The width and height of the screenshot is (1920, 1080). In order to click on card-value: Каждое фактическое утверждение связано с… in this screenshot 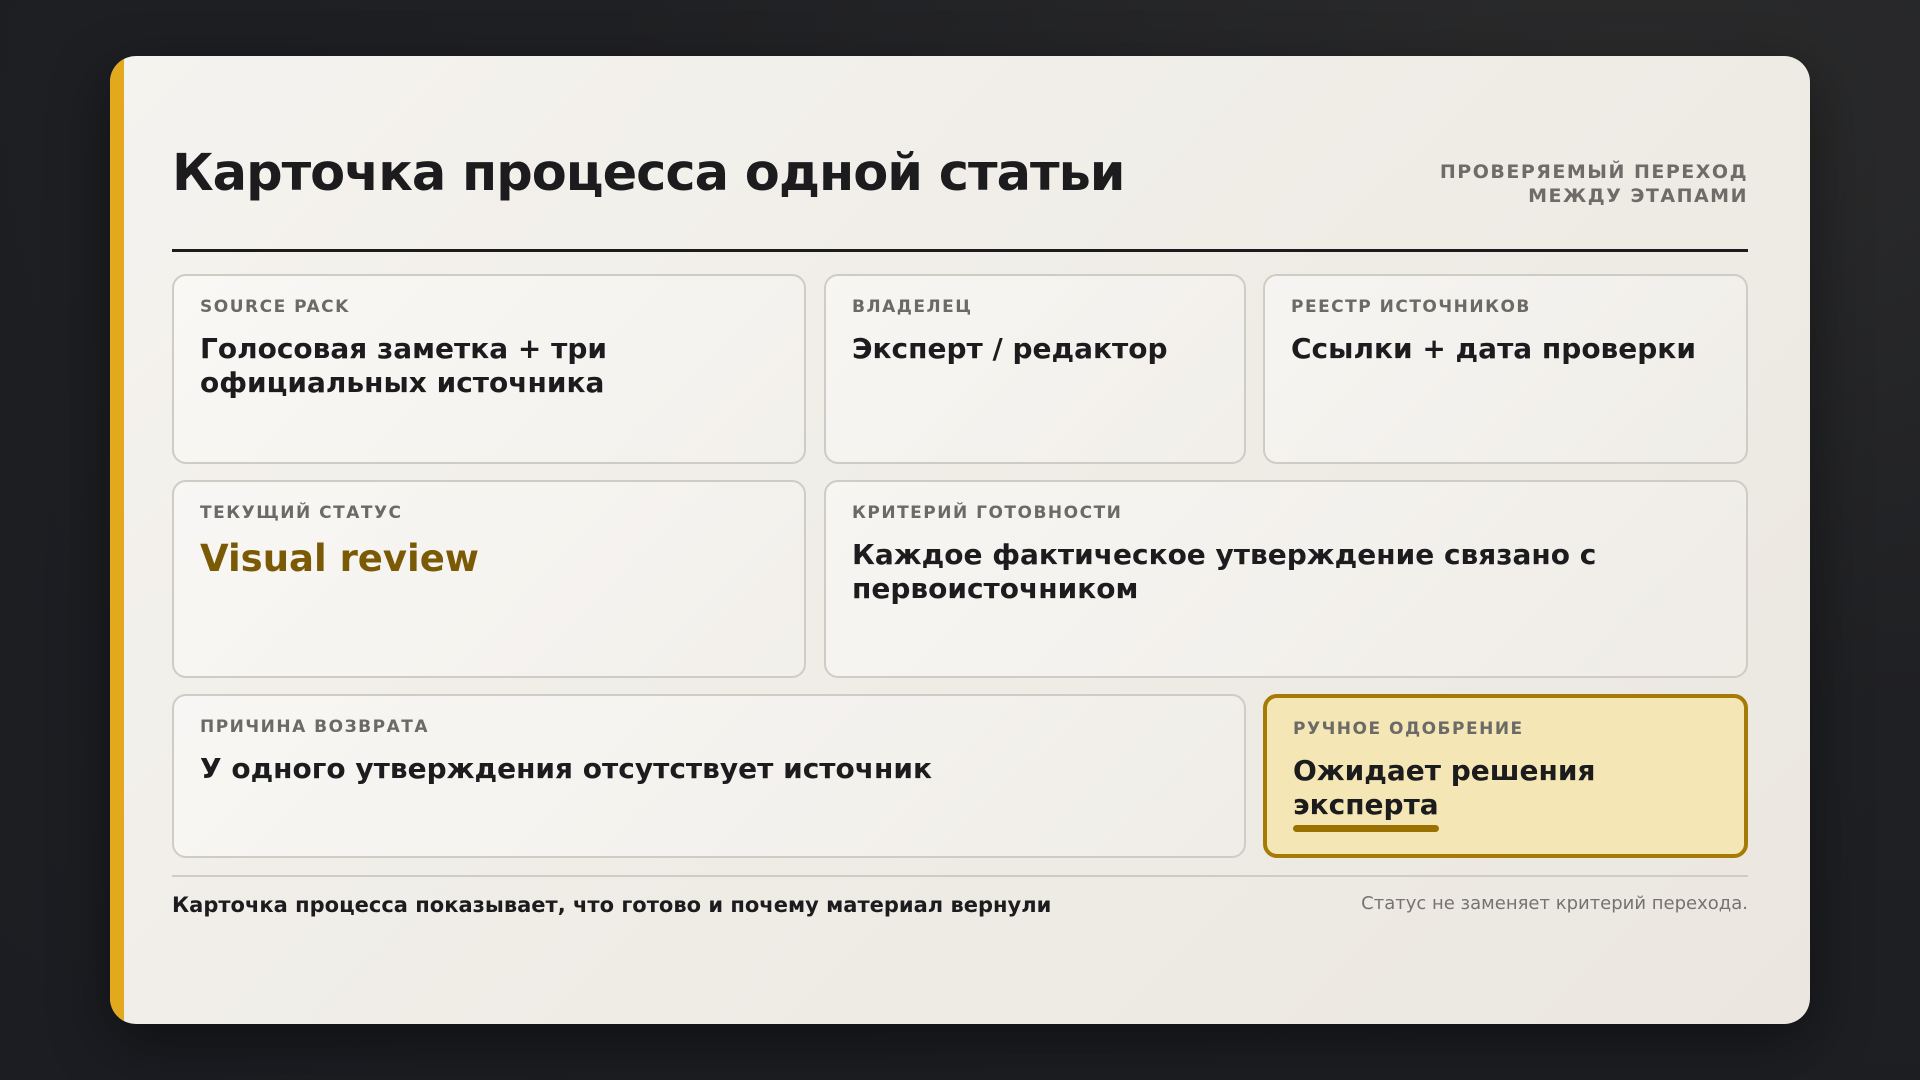, I will do `click(1224, 571)`.